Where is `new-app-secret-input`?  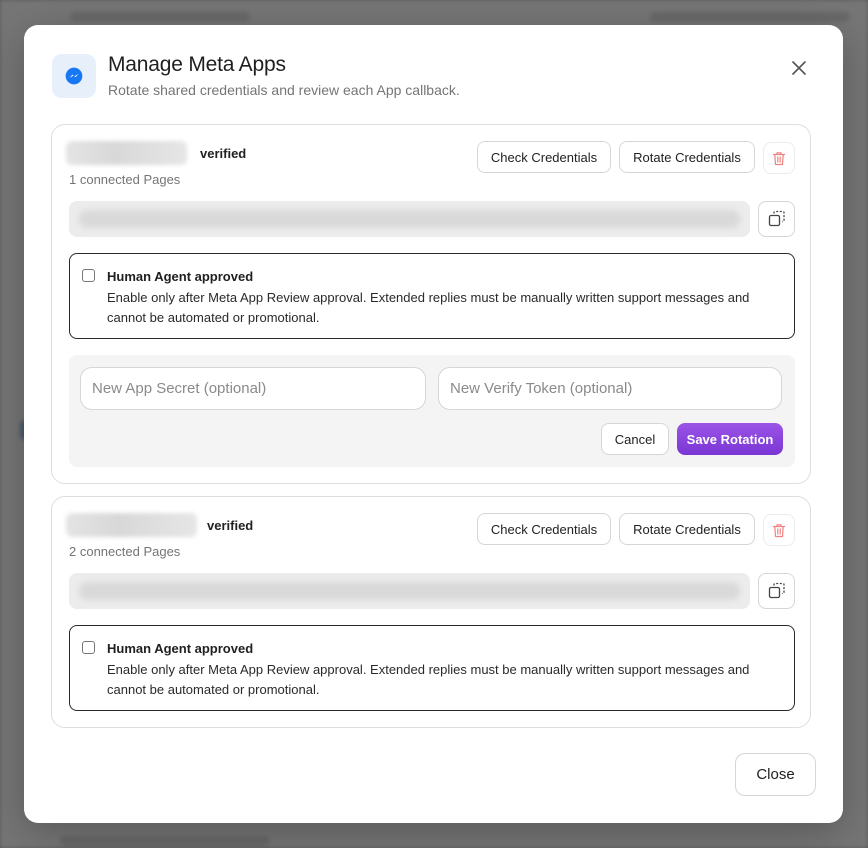 new-app-secret-input is located at coordinates (253, 388).